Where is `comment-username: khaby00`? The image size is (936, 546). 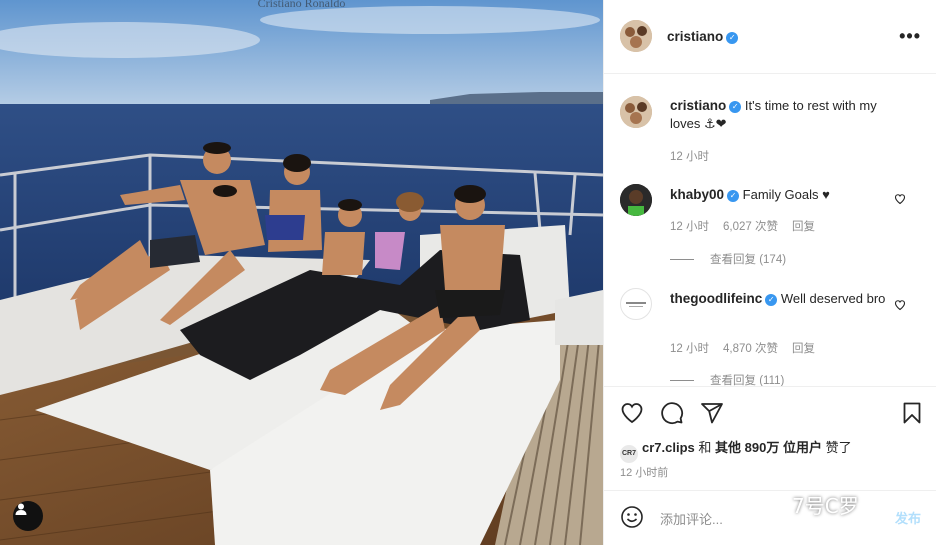
comment-username: khaby00 is located at coordinates (697, 194).